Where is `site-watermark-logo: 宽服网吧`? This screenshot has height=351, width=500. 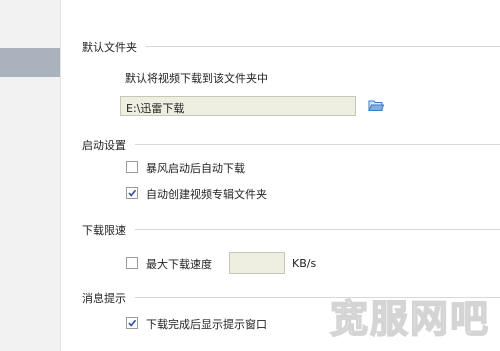
site-watermark-logo: 宽服网吧 is located at coordinates (409, 319).